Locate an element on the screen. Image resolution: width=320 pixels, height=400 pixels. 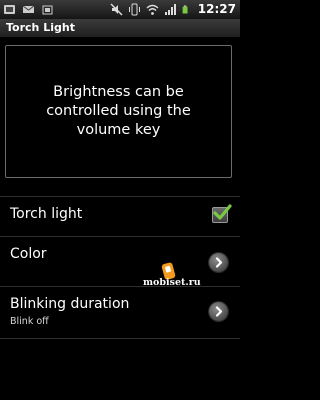
signal-icon is located at coordinates (170, 9).